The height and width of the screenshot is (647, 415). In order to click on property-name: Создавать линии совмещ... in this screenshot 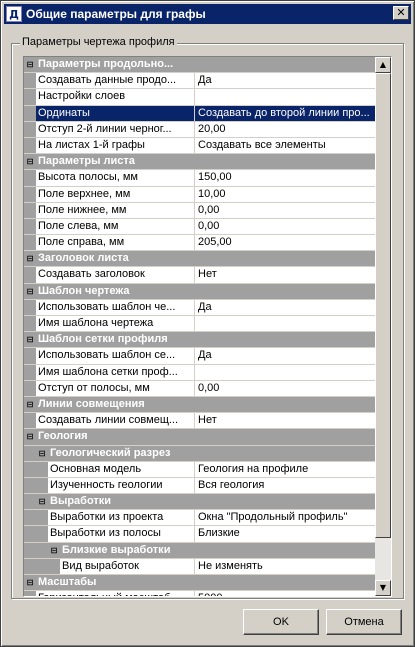, I will do `click(115, 421)`.